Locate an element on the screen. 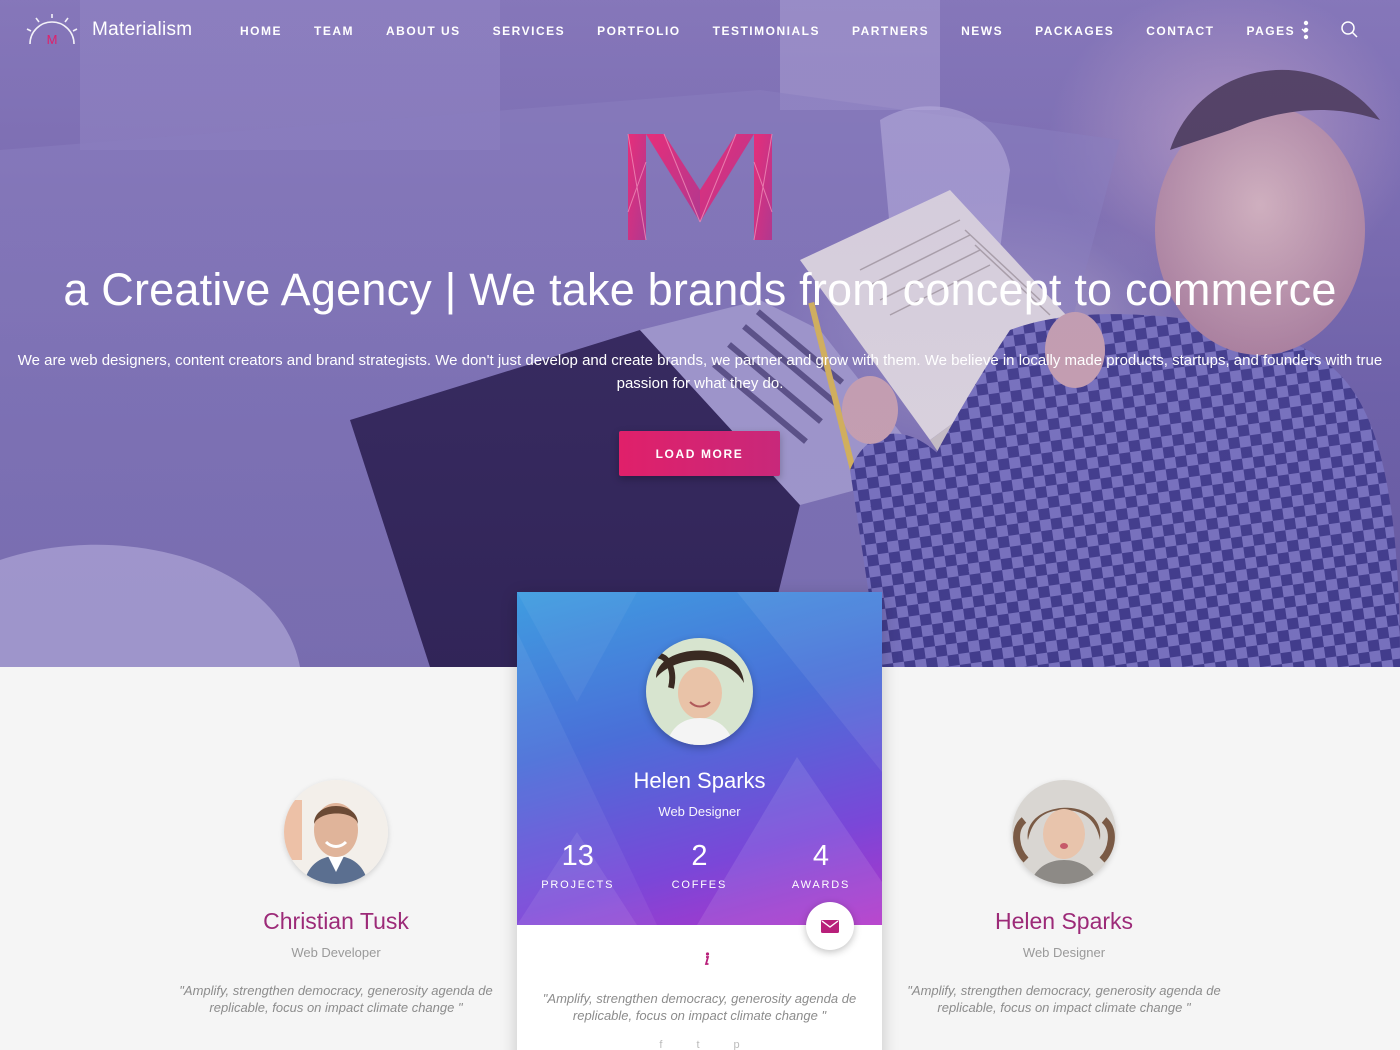 This screenshot has width=1400, height=1050. member-role: Web Developer is located at coordinates (336, 952).